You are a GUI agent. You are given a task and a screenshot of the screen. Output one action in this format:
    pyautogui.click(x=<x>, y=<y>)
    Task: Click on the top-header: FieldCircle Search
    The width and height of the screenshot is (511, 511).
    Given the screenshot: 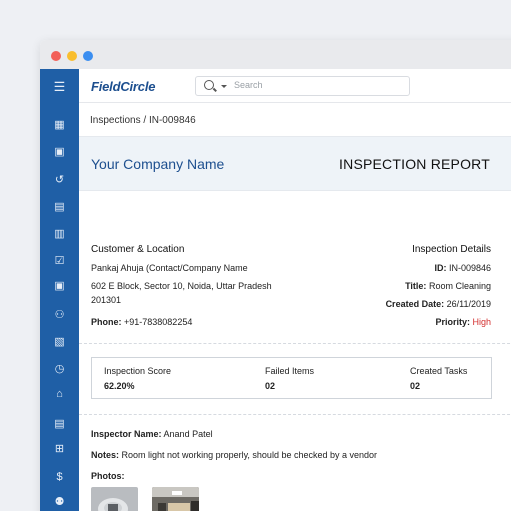 What is the action you would take?
    pyautogui.click(x=295, y=86)
    